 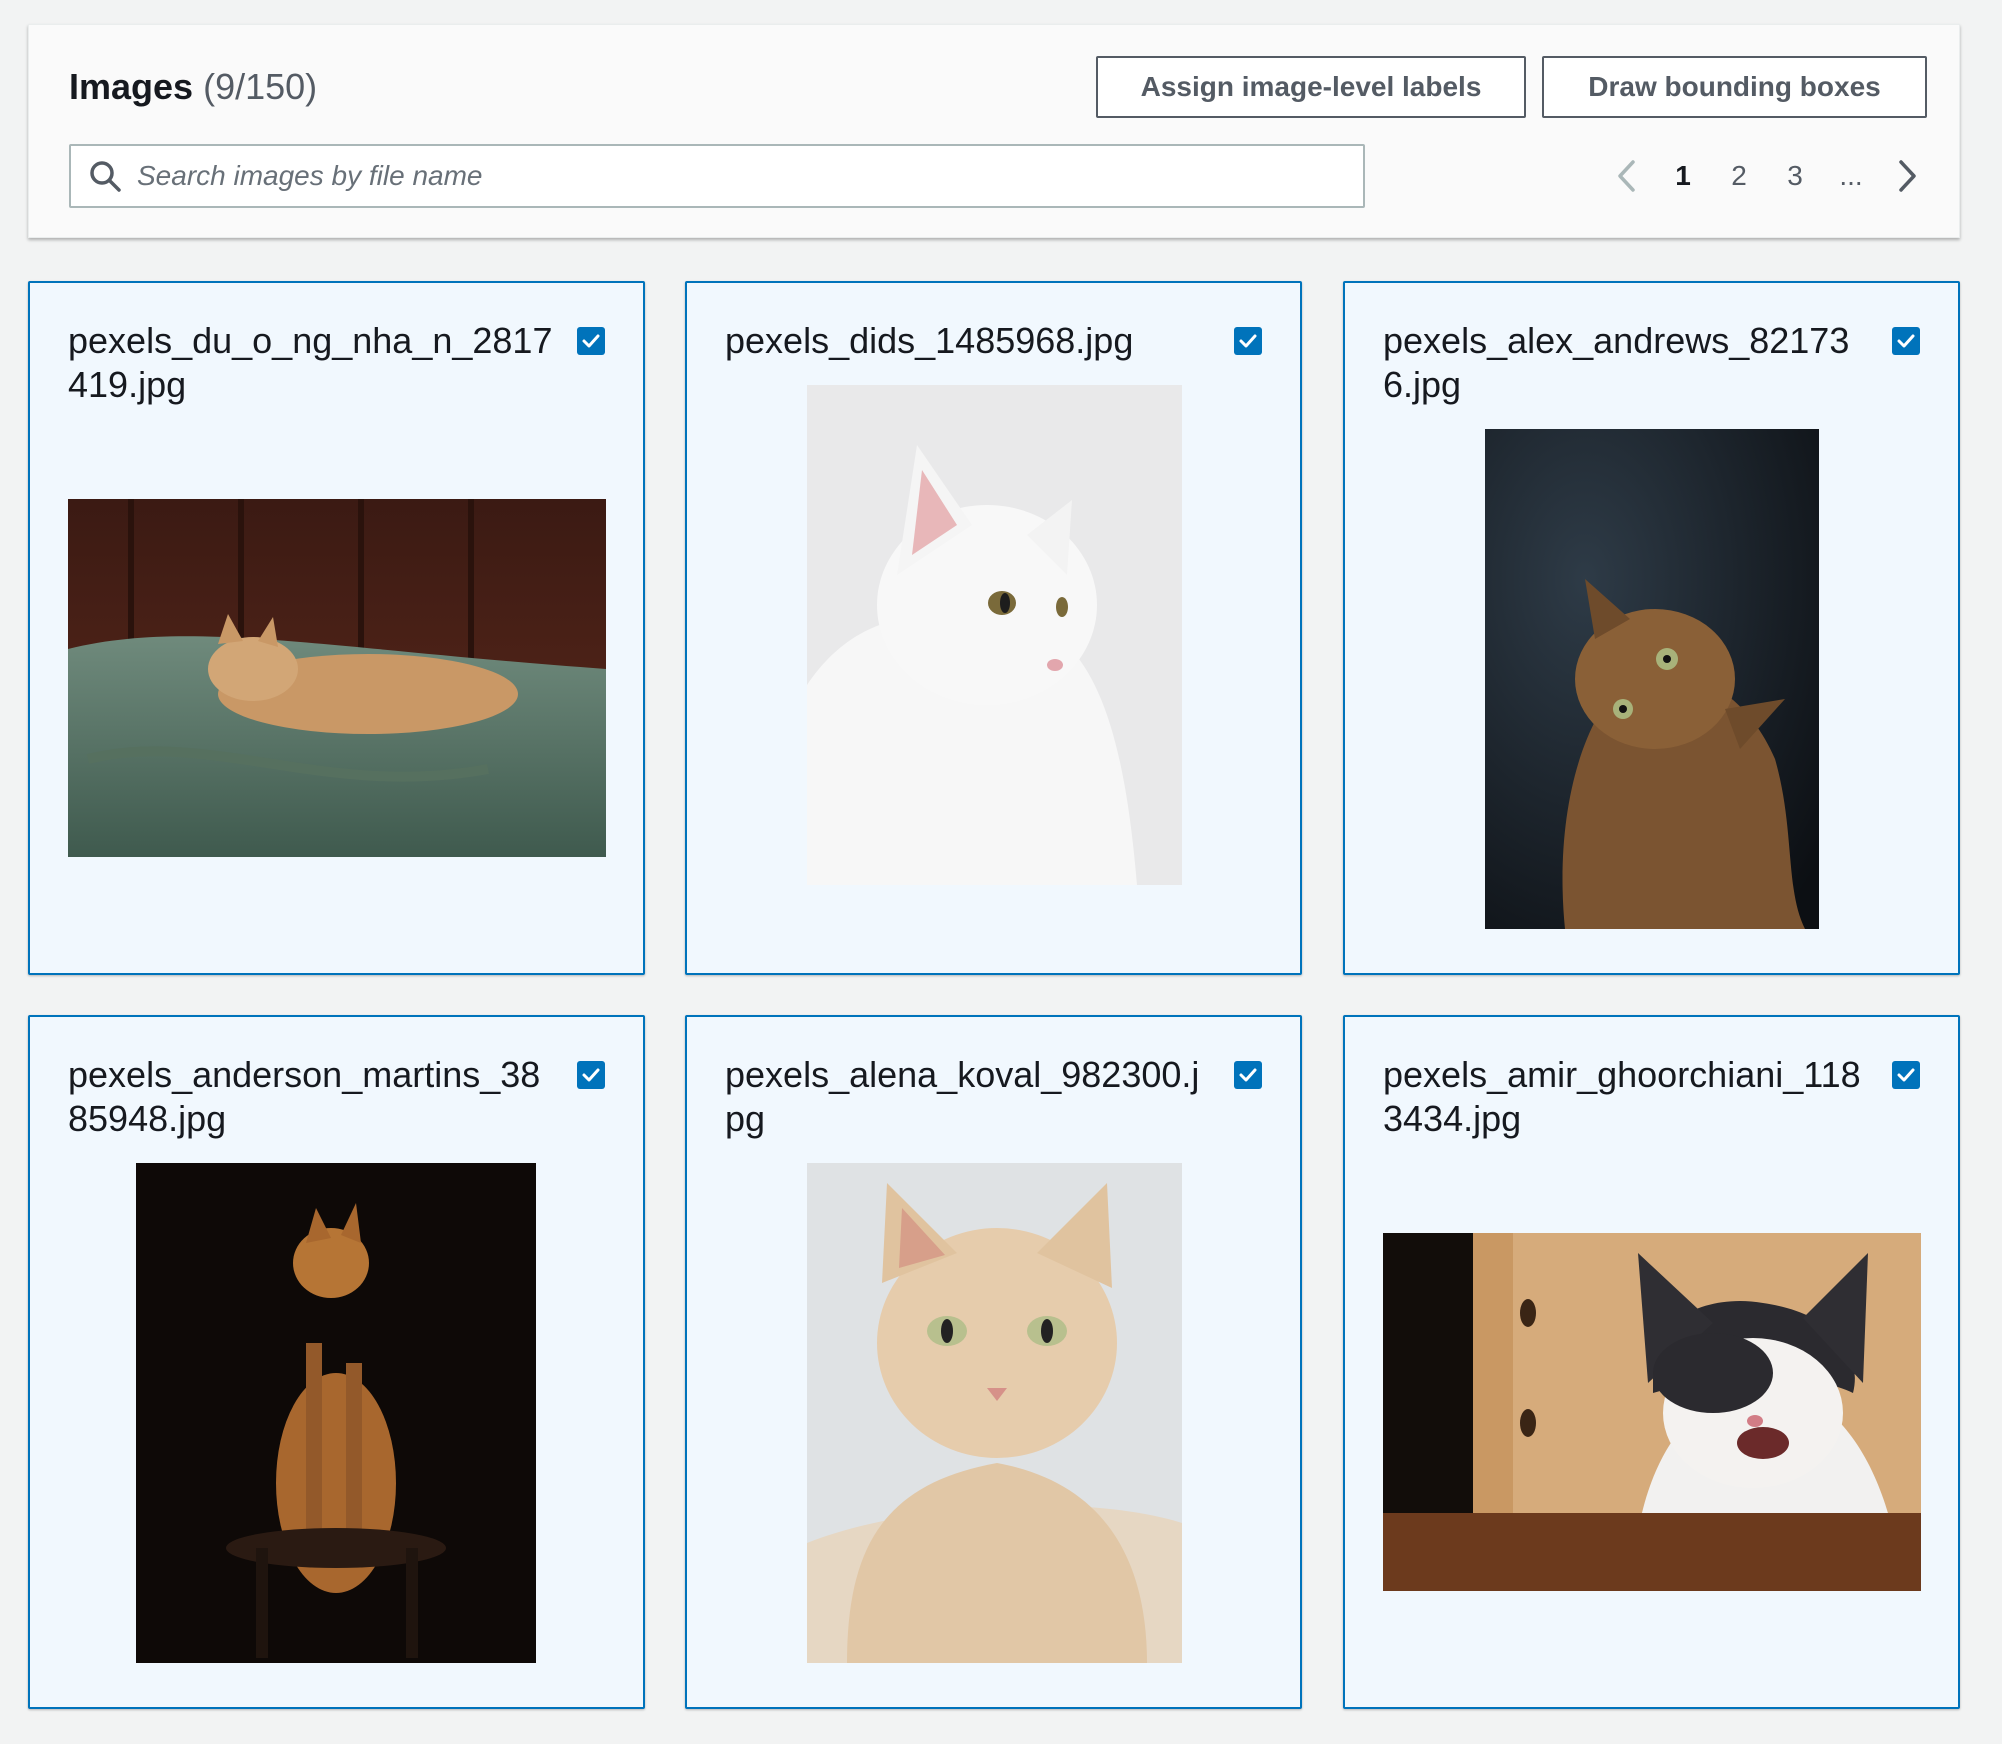 I want to click on image-count: (9/150), so click(x=260, y=86).